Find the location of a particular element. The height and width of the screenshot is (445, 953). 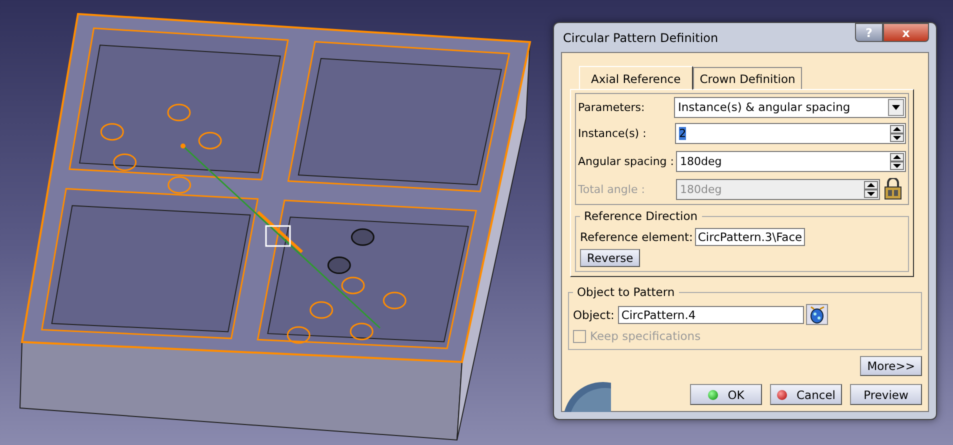

group-title: Reference Direction is located at coordinates (641, 216).